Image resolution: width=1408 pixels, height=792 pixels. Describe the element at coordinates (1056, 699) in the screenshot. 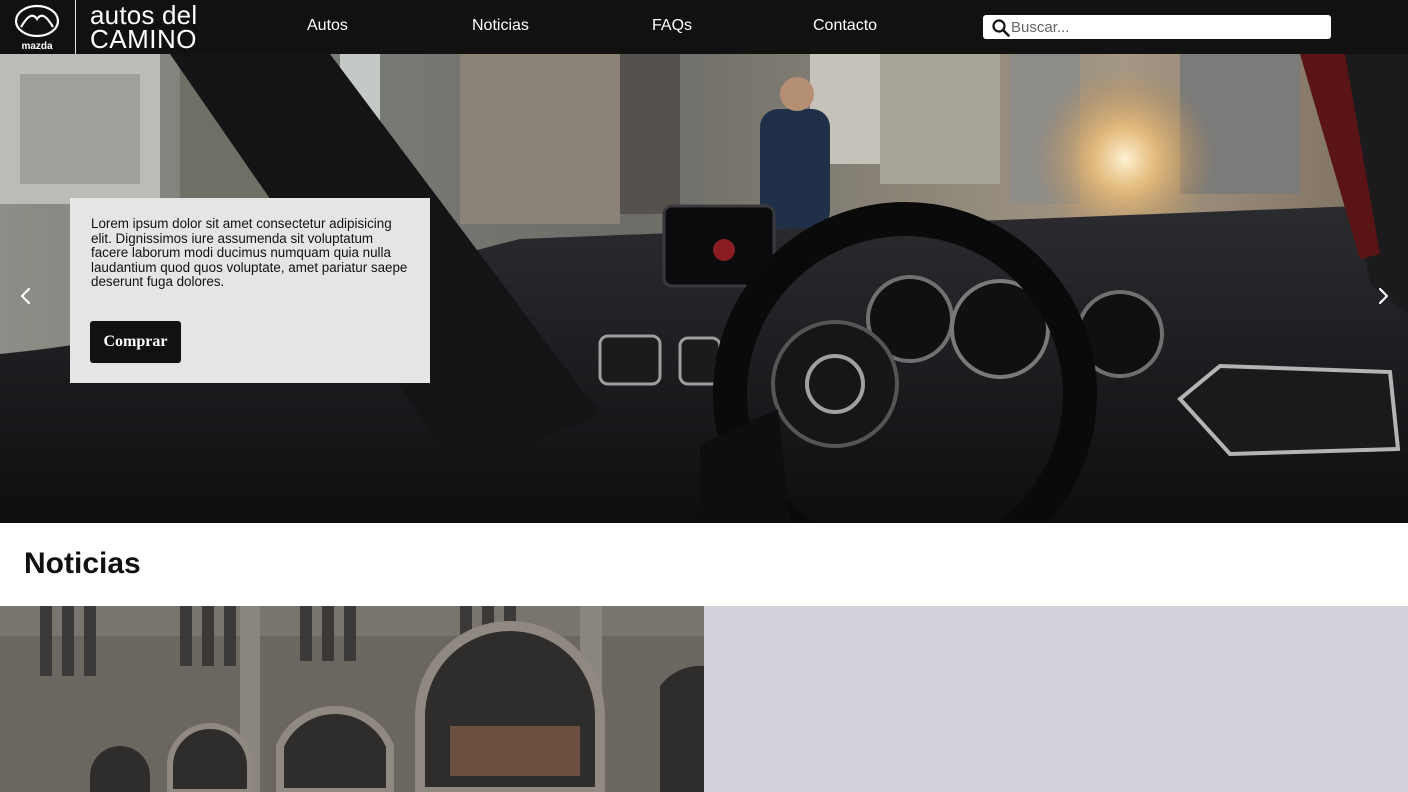

I see `news-content-panel` at that location.